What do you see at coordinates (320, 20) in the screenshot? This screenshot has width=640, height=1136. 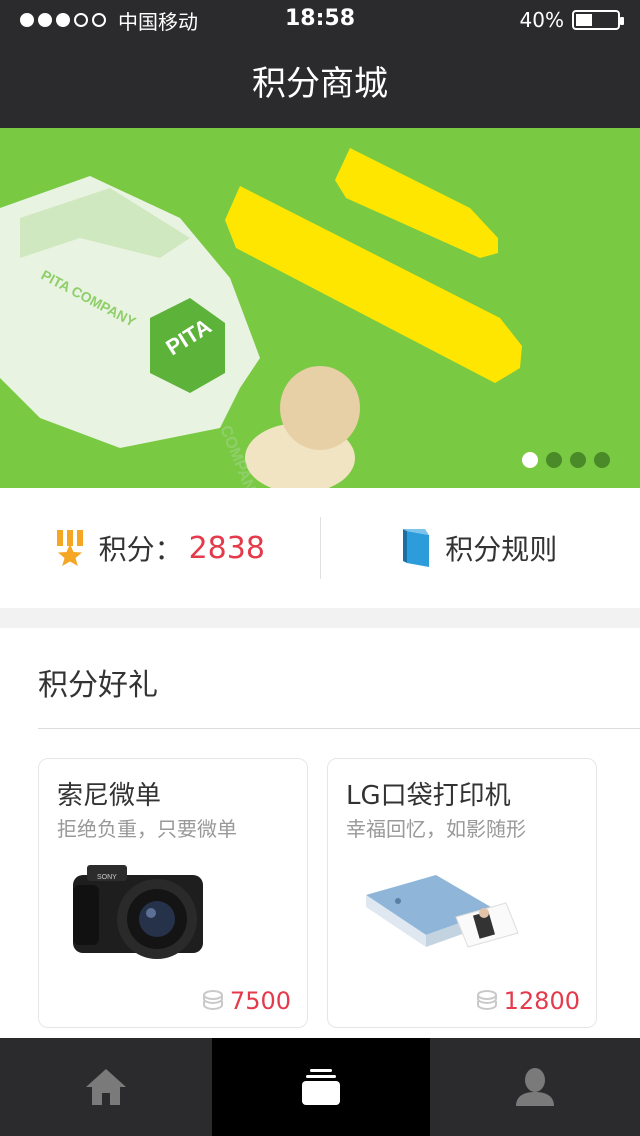 I see `status-bar: 中国移动 18:58 40%` at bounding box center [320, 20].